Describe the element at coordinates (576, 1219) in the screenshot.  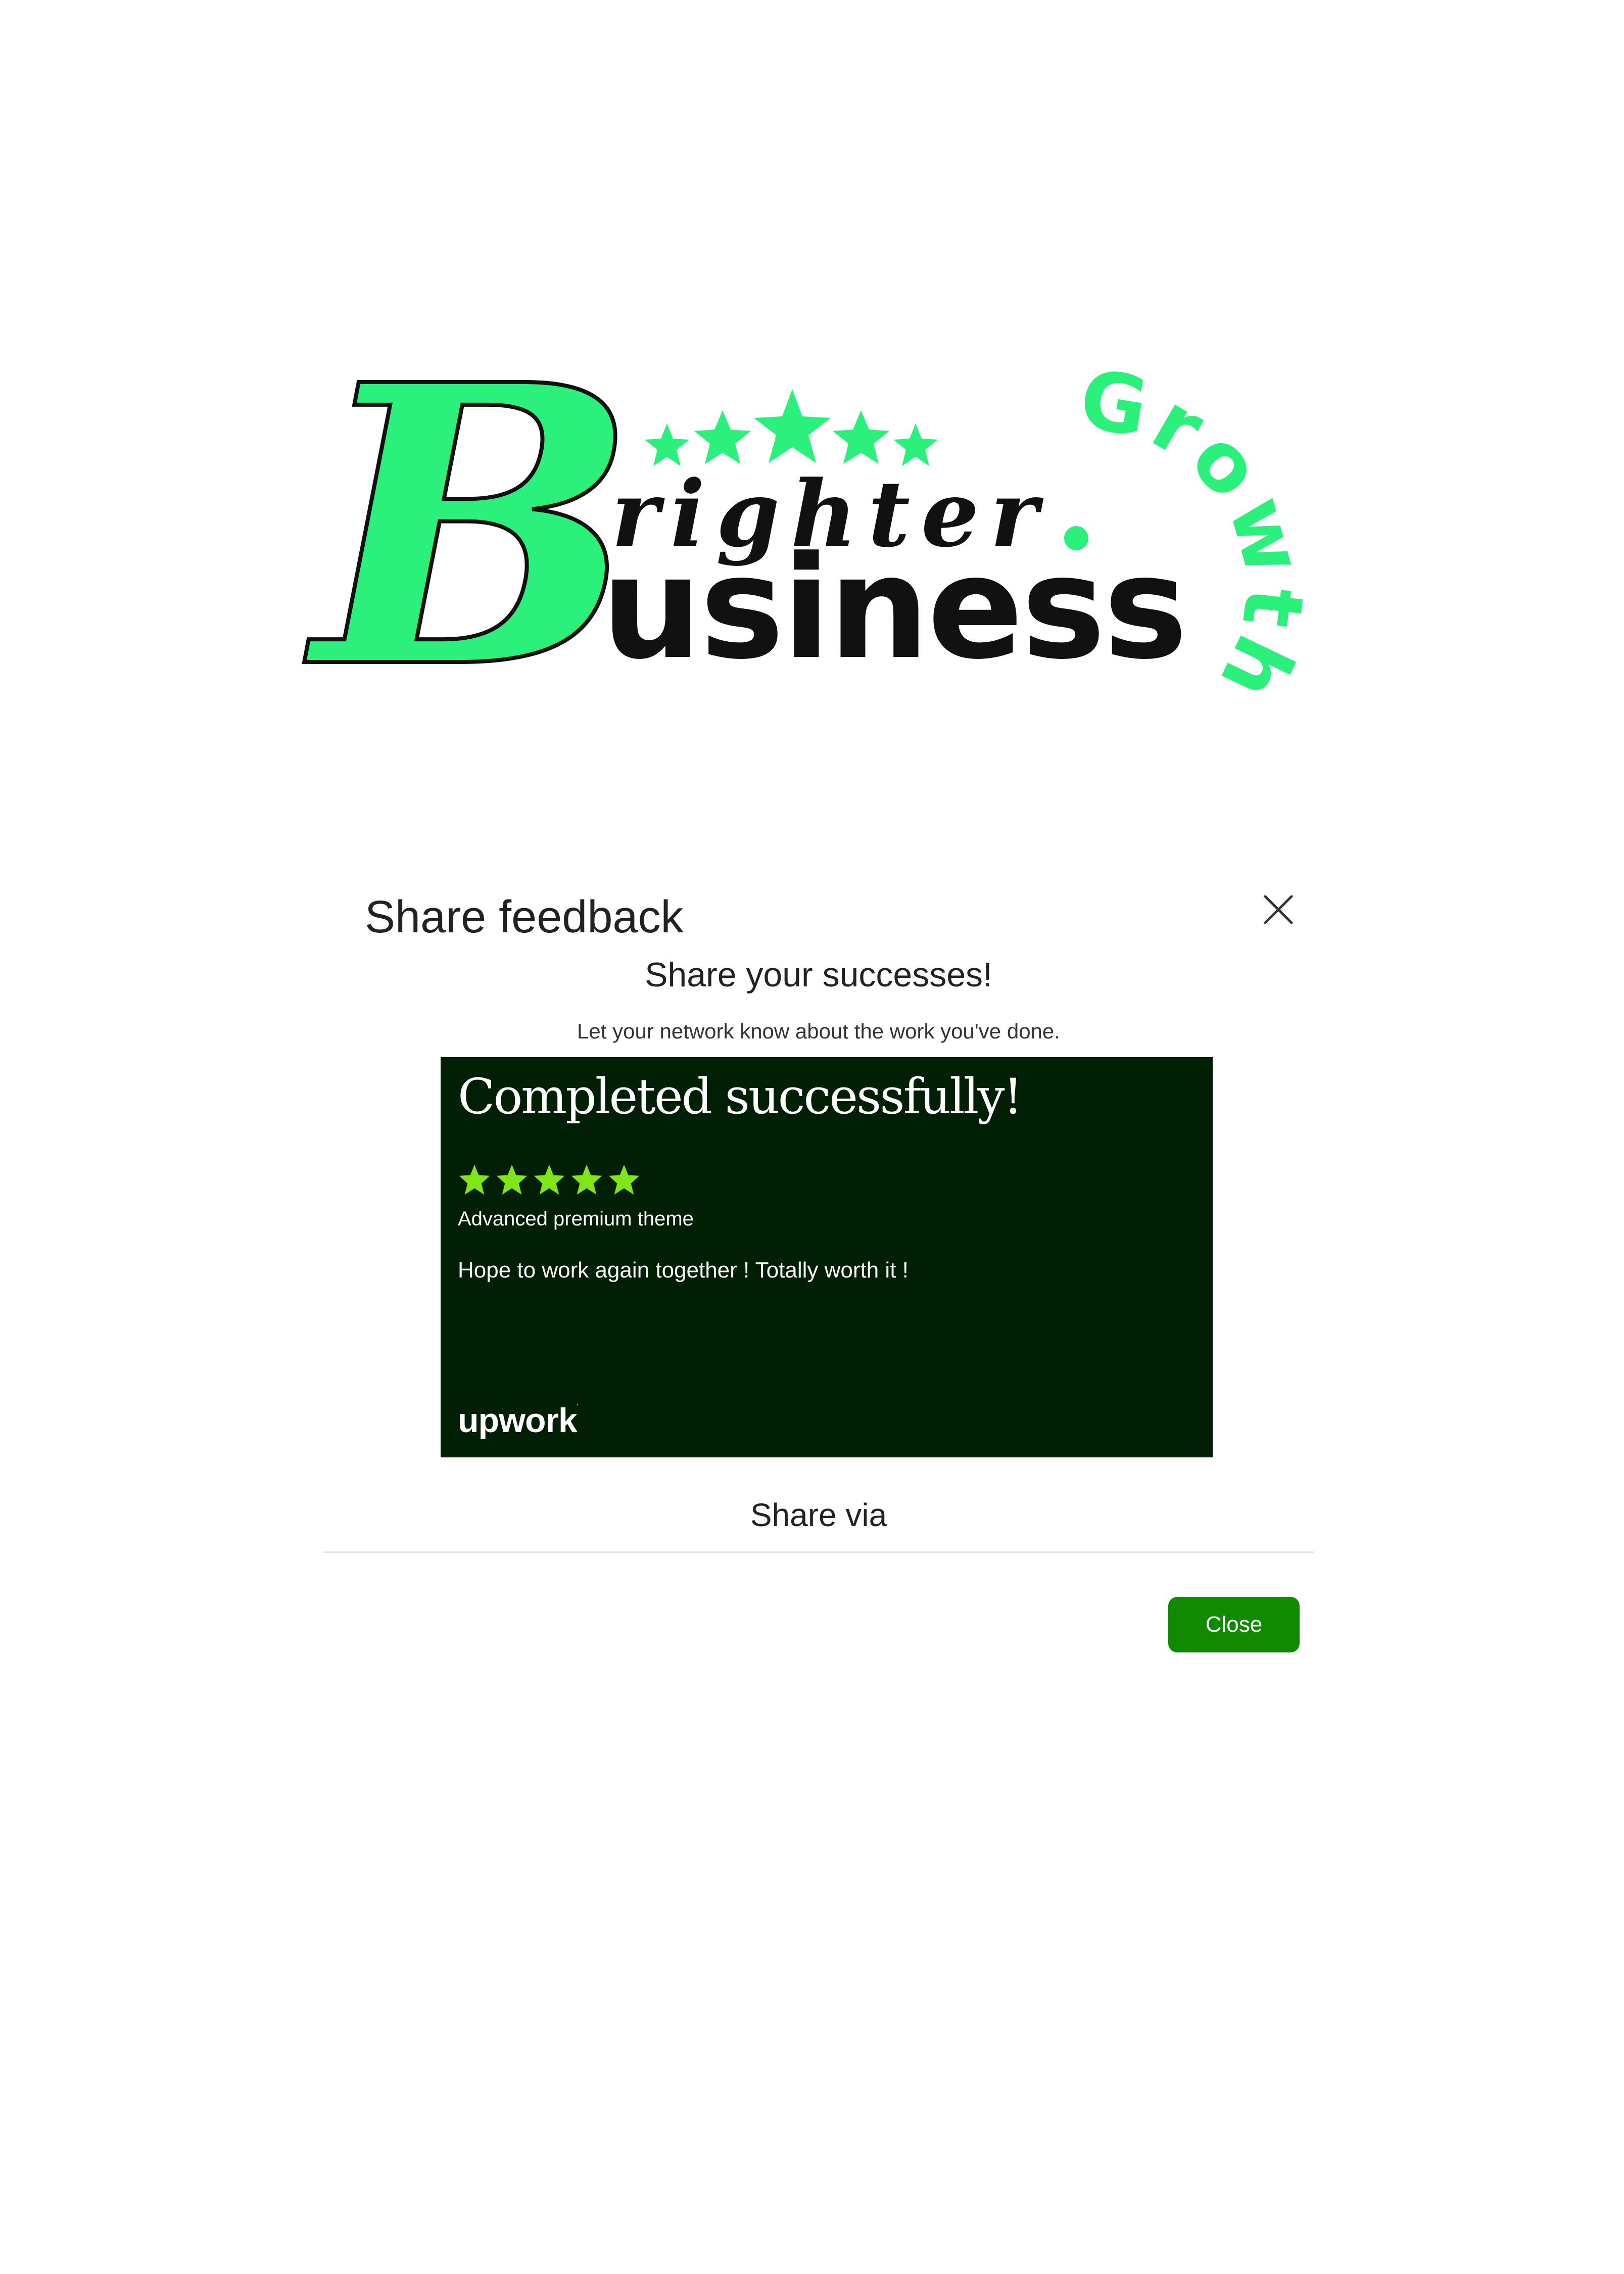
I see `card-project-title: Advanced premium theme` at that location.